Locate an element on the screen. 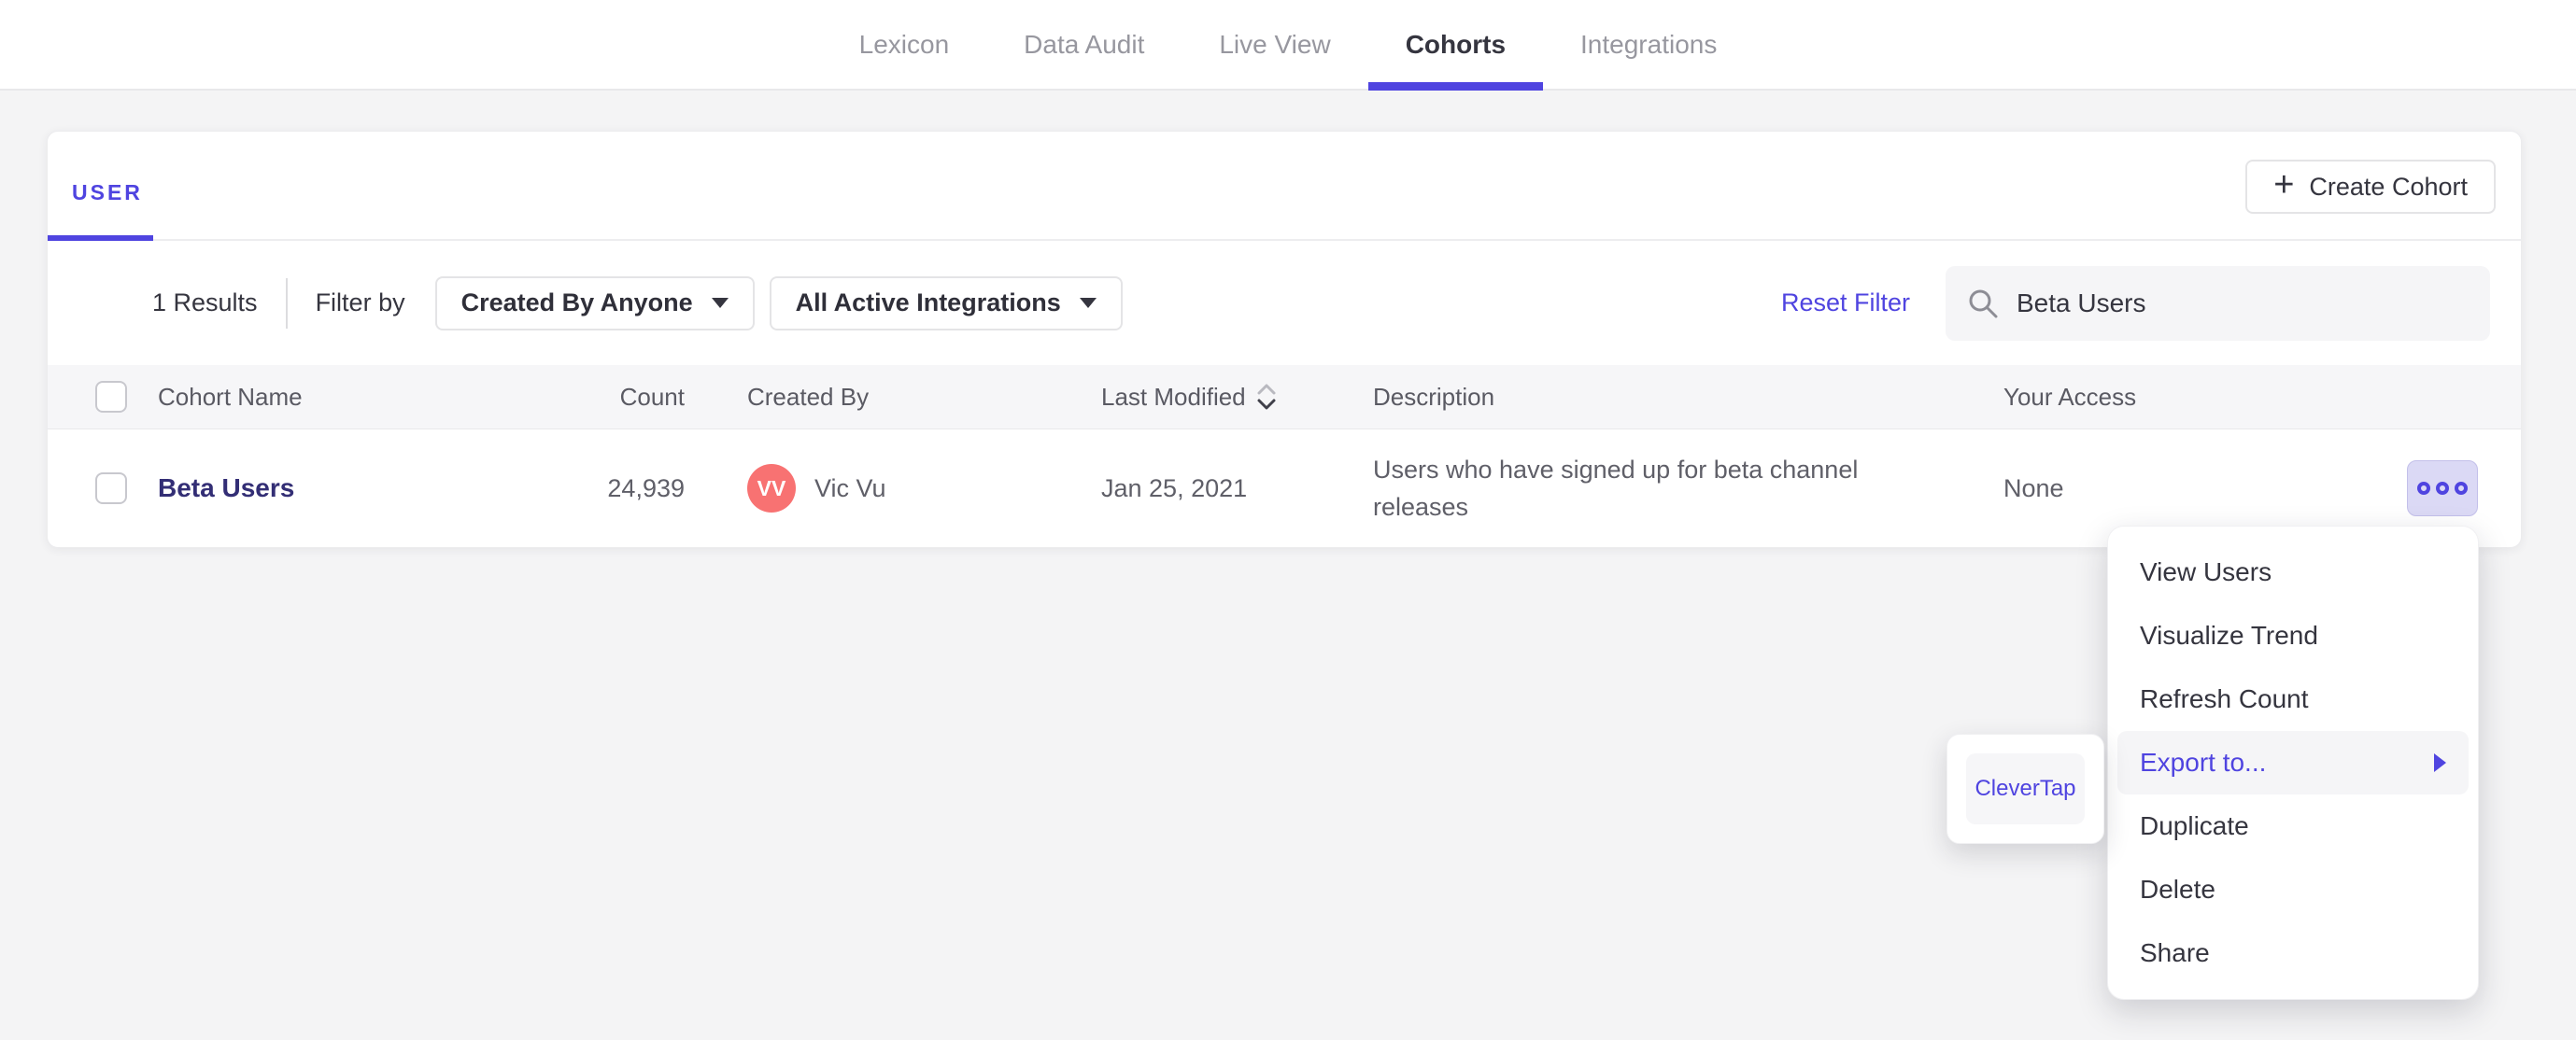 The width and height of the screenshot is (2576, 1040). col-header-count: Count is located at coordinates (622, 397).